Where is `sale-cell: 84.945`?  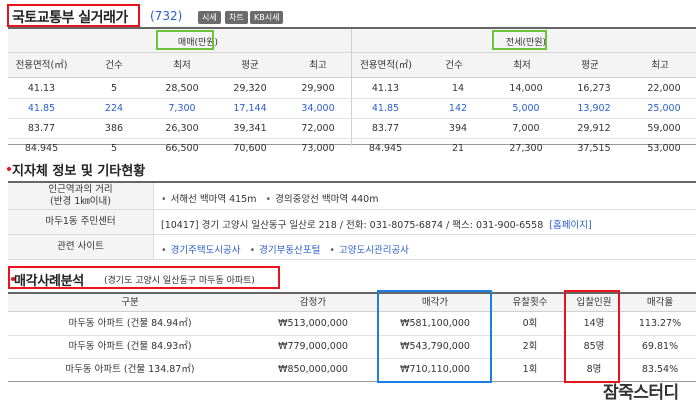
sale-cell: 84.945 is located at coordinates (41, 148).